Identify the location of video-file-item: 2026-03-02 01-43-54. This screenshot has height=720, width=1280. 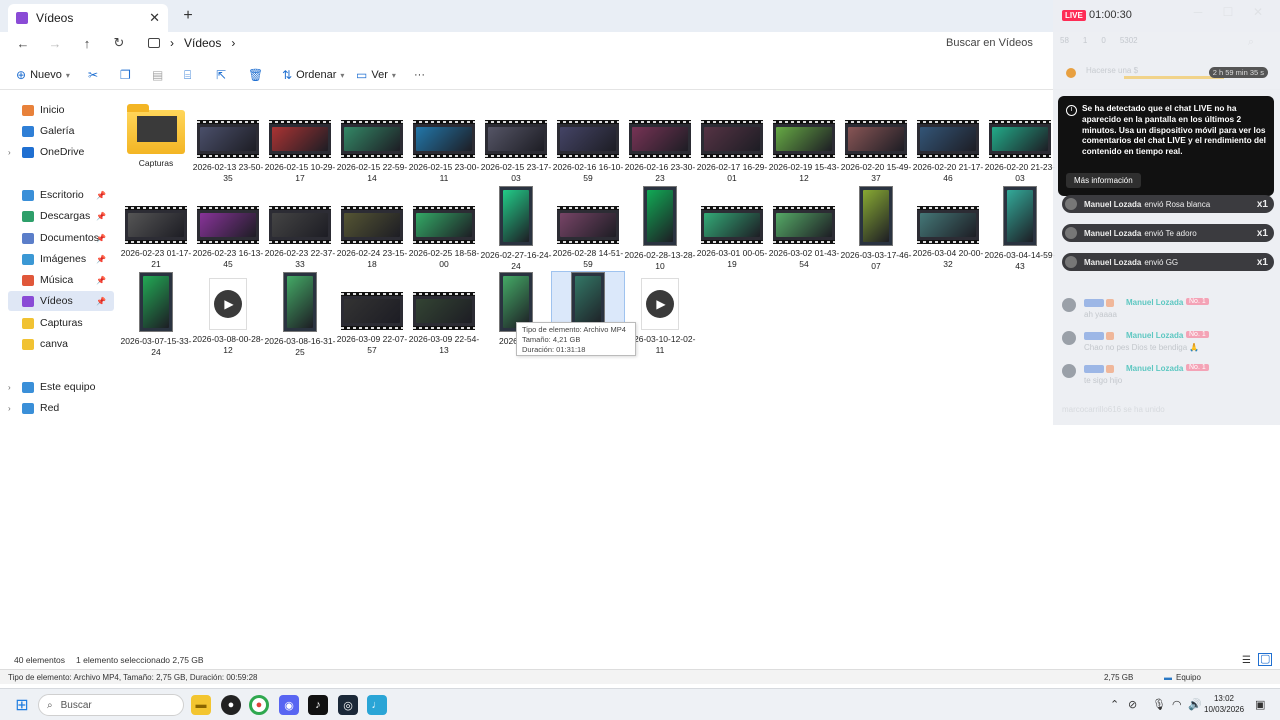
(804, 227).